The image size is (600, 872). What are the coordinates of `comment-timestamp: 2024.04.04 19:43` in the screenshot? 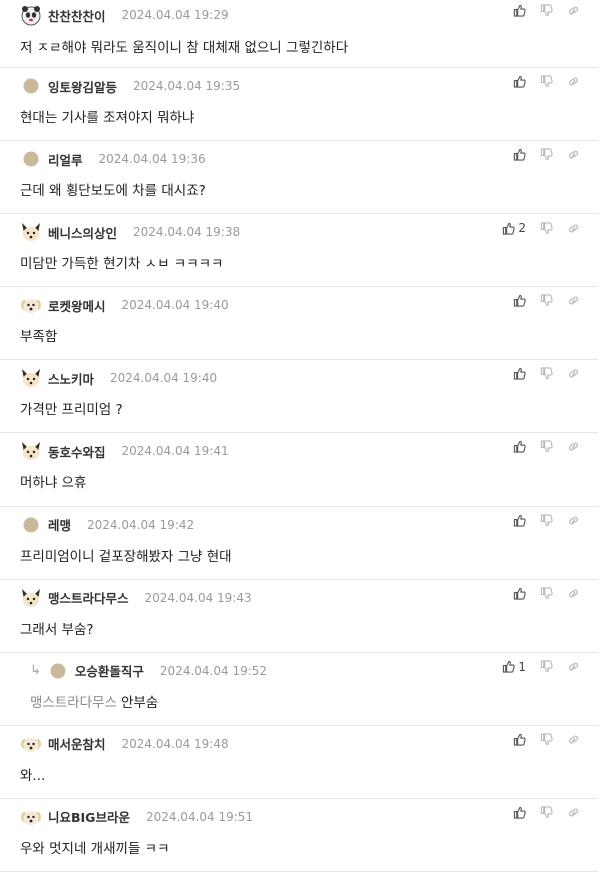 It's located at (198, 597).